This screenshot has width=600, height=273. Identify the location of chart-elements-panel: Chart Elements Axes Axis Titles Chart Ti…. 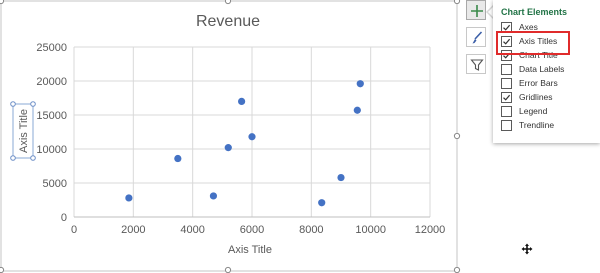
(546, 71).